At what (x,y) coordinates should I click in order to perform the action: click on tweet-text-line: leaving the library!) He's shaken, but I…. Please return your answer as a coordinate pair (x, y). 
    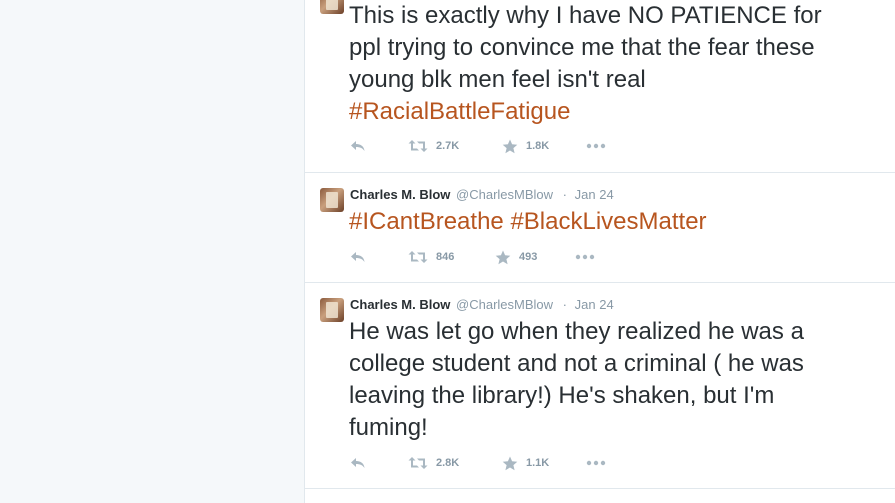
    Looking at the image, I should click on (562, 395).